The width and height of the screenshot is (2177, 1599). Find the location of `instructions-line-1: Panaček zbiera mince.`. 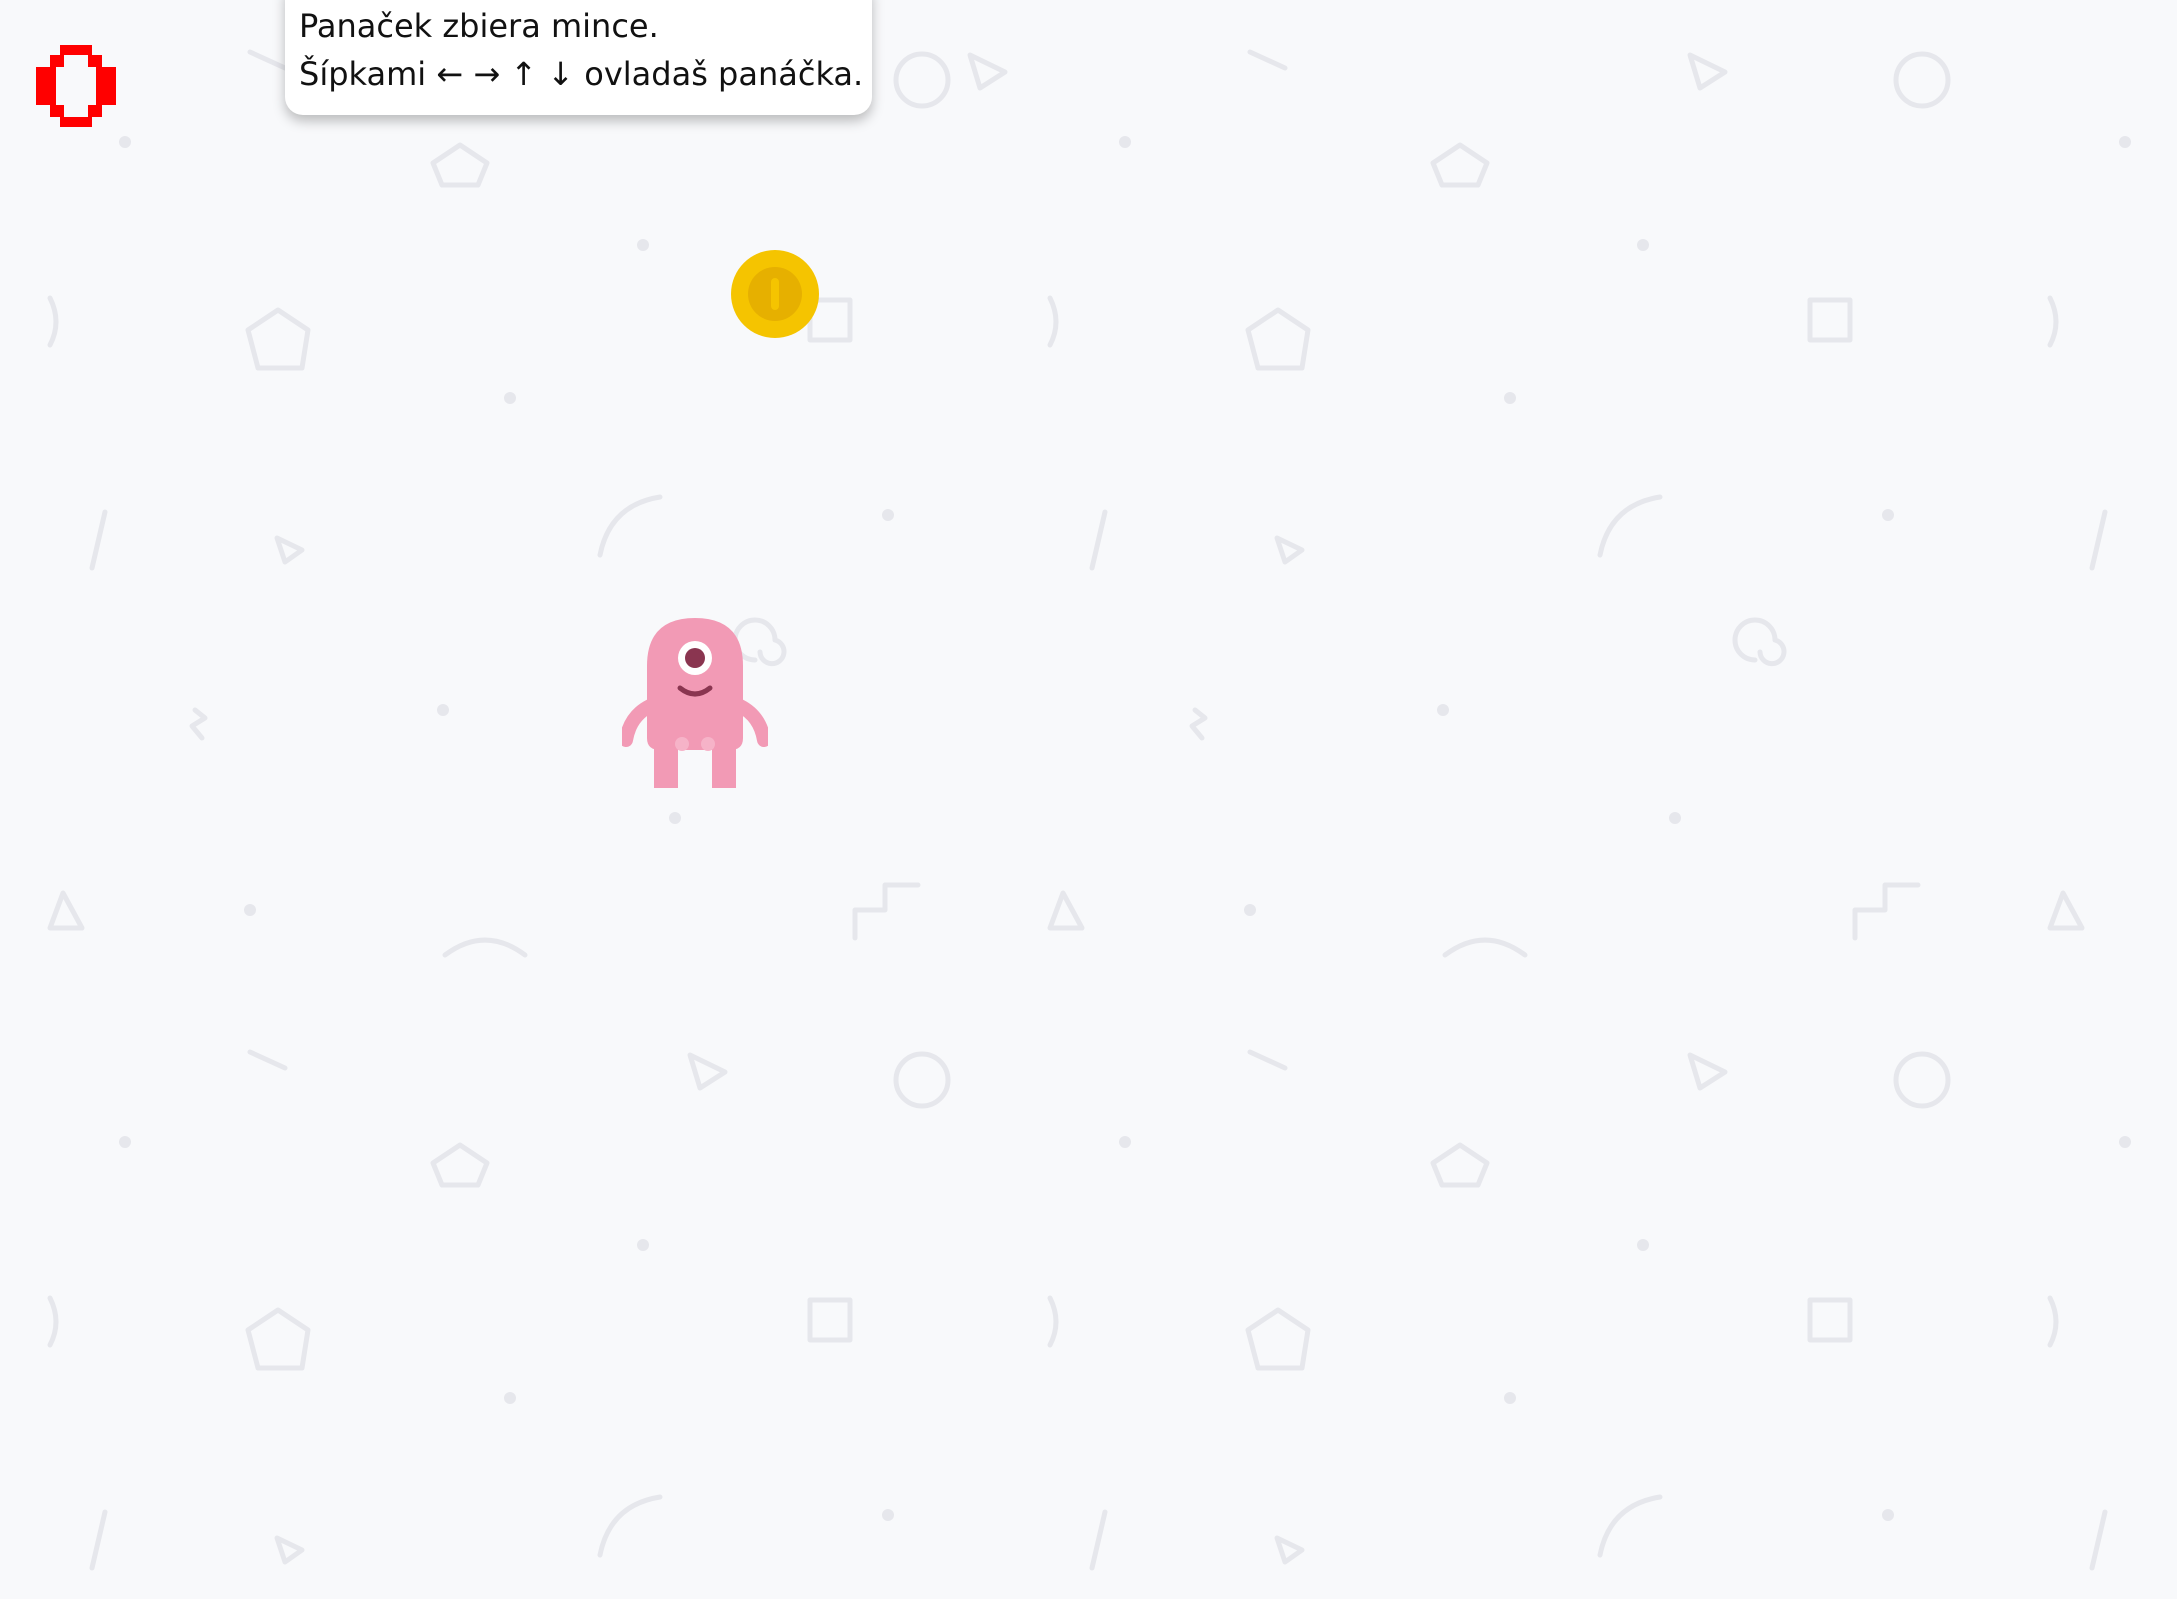

instructions-line-1: Panaček zbiera mince. is located at coordinates (479, 26).